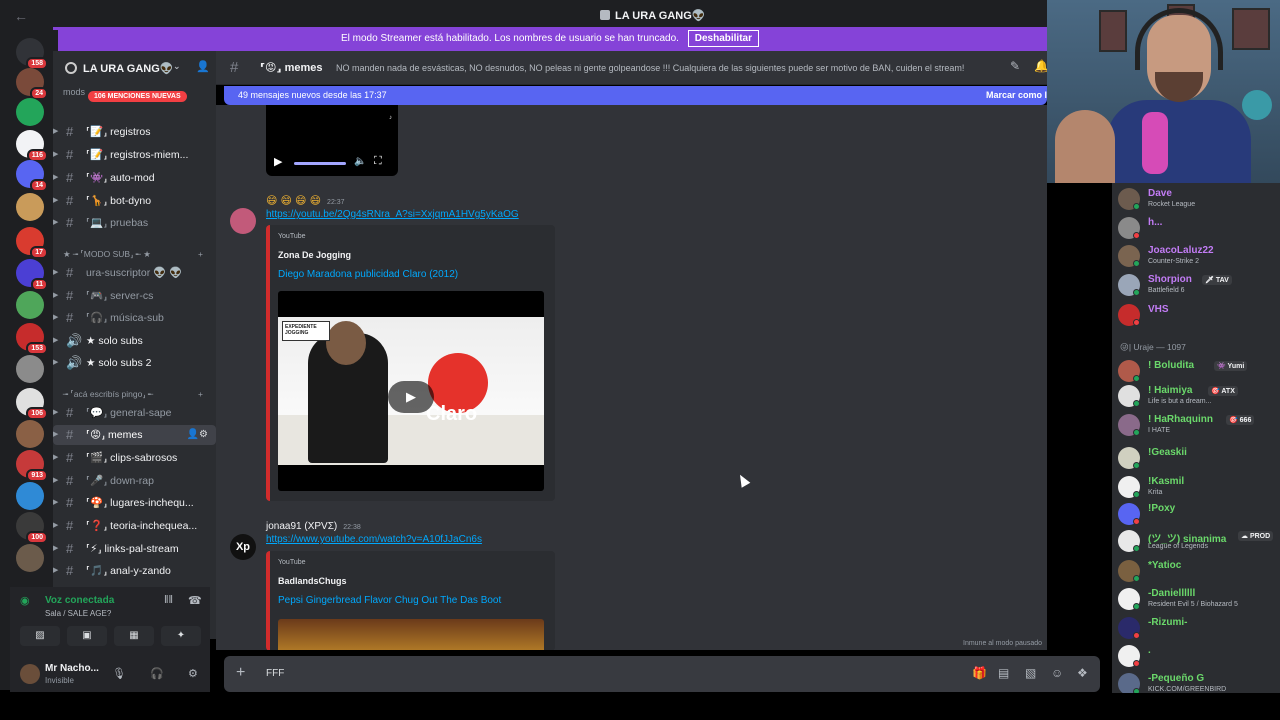 This screenshot has height=720, width=1280. Describe the element at coordinates (134, 132) in the screenshot. I see `channel-item: ▶ # ⸢📝⸥ registros` at that location.